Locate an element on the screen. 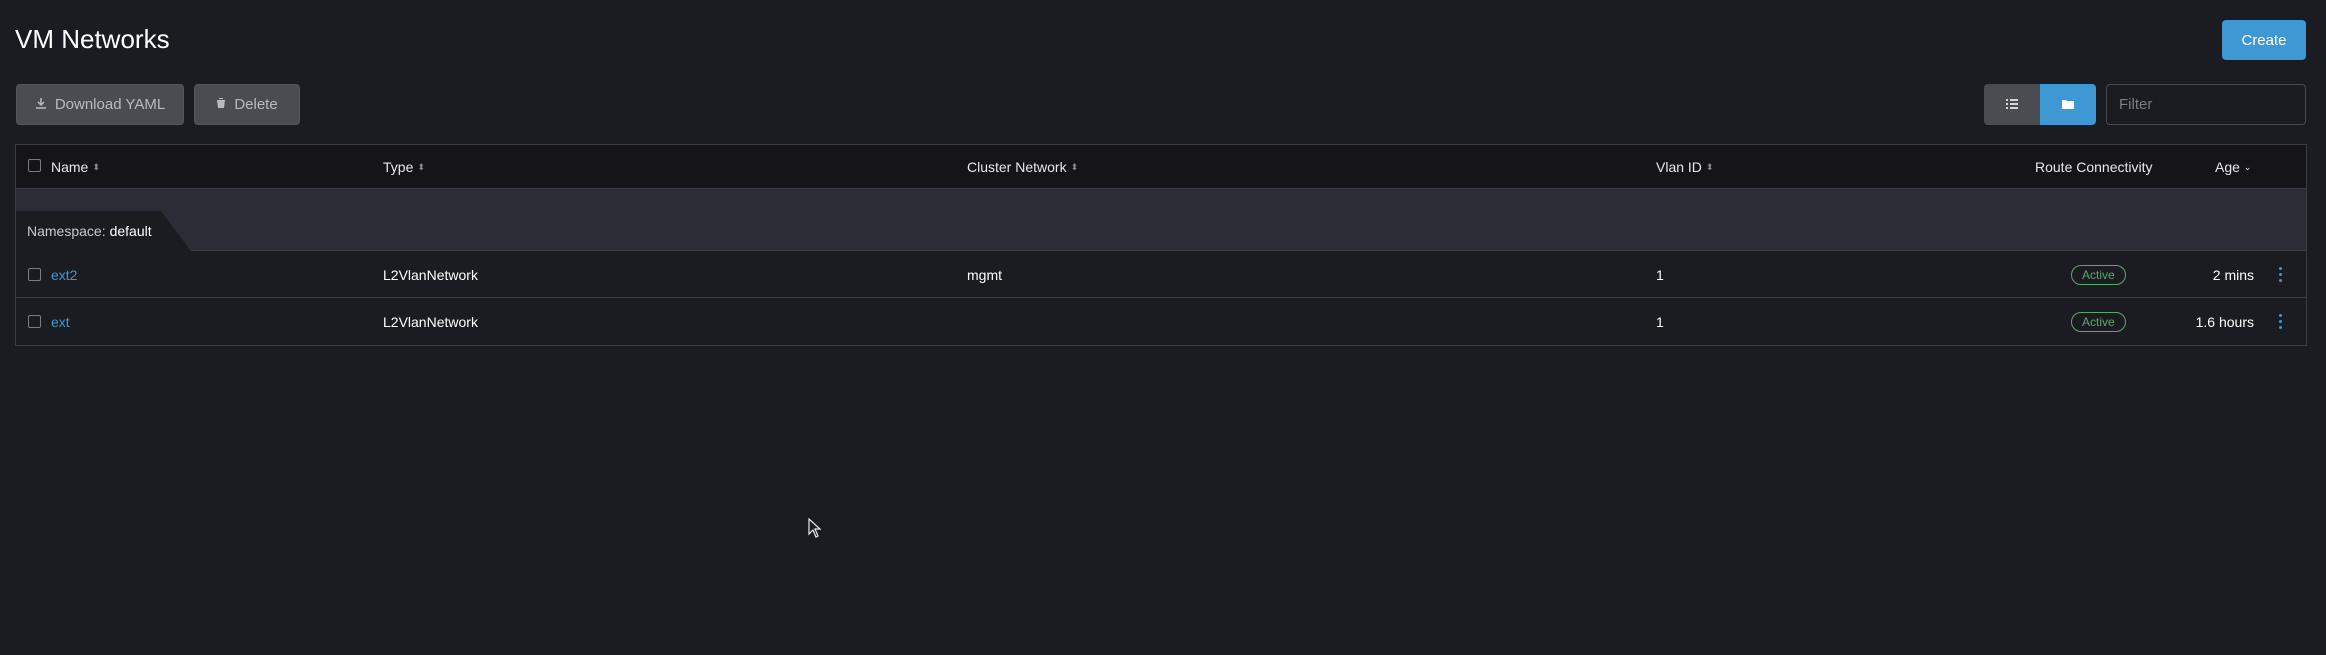 Image resolution: width=2326 pixels, height=655 pixels. network-name-link: ext2 is located at coordinates (64, 275).